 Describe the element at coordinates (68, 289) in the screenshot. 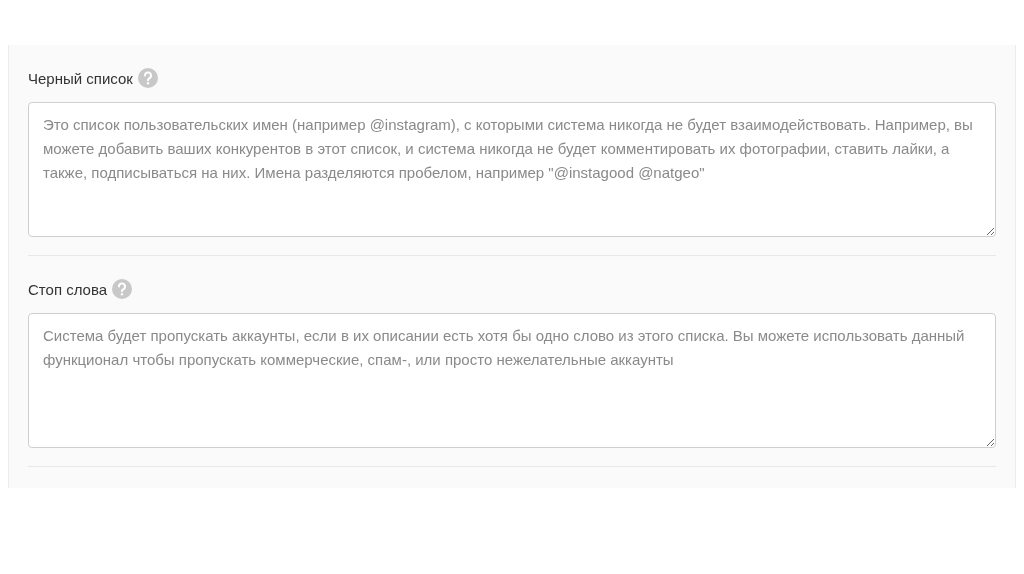

I see `field-label: Стоп слова` at that location.